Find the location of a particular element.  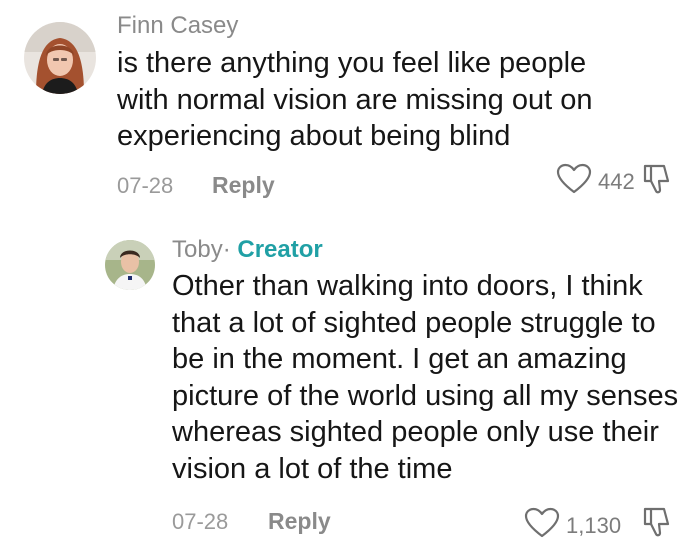

like-count: 1,130 is located at coordinates (594, 525).